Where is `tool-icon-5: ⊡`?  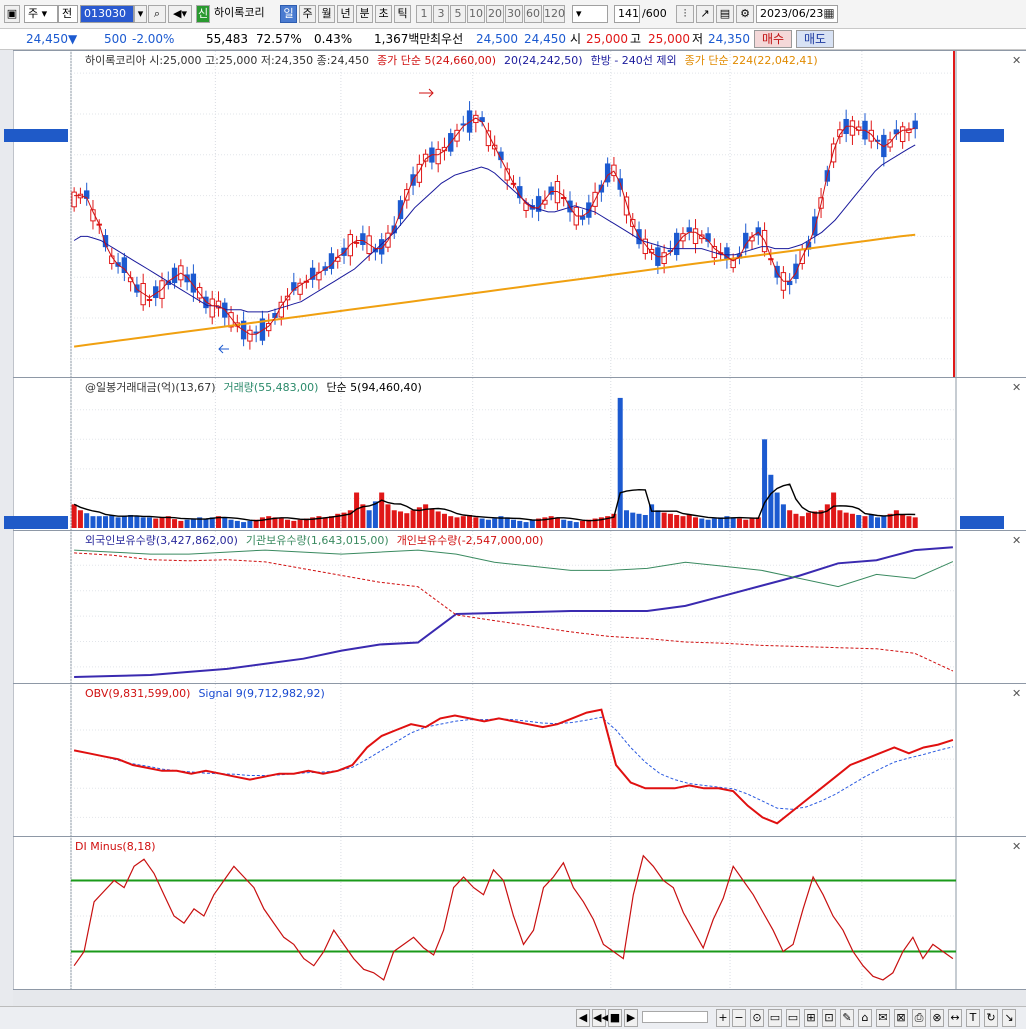
tool-icon-5: ⊡ is located at coordinates (829, 1018).